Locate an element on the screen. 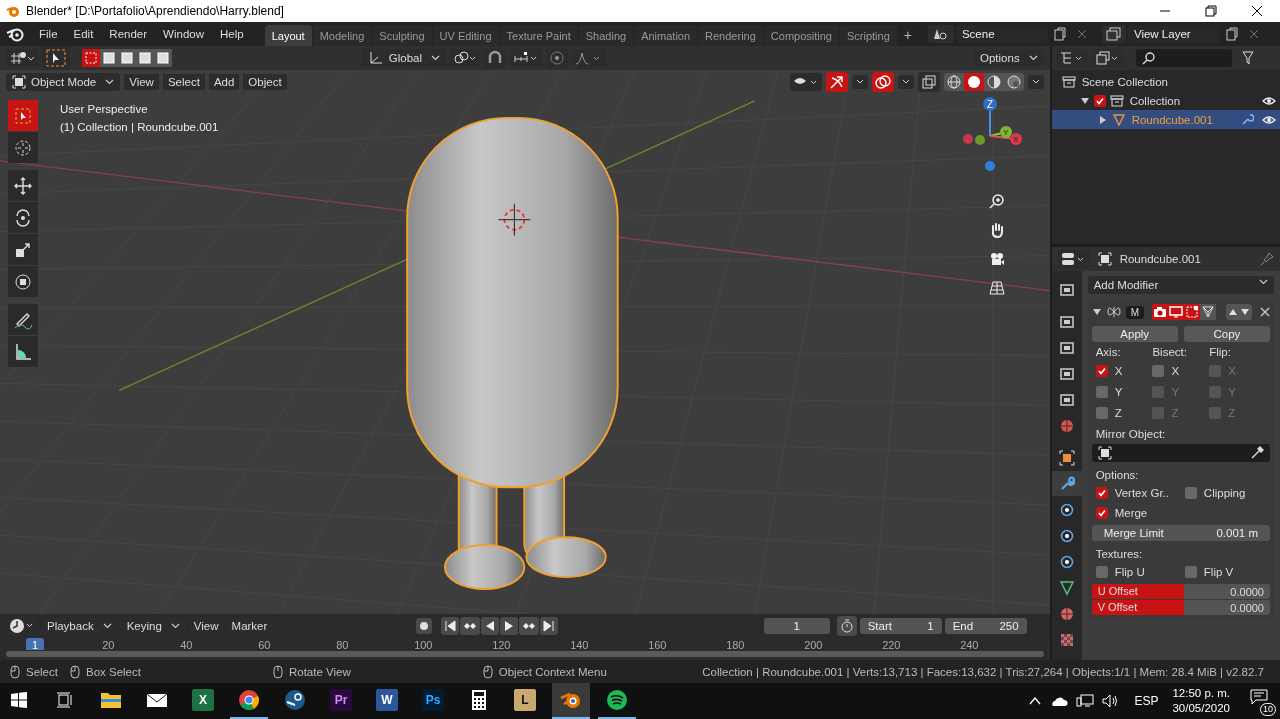 The image size is (1280, 719). menu-item: Help is located at coordinates (232, 34).